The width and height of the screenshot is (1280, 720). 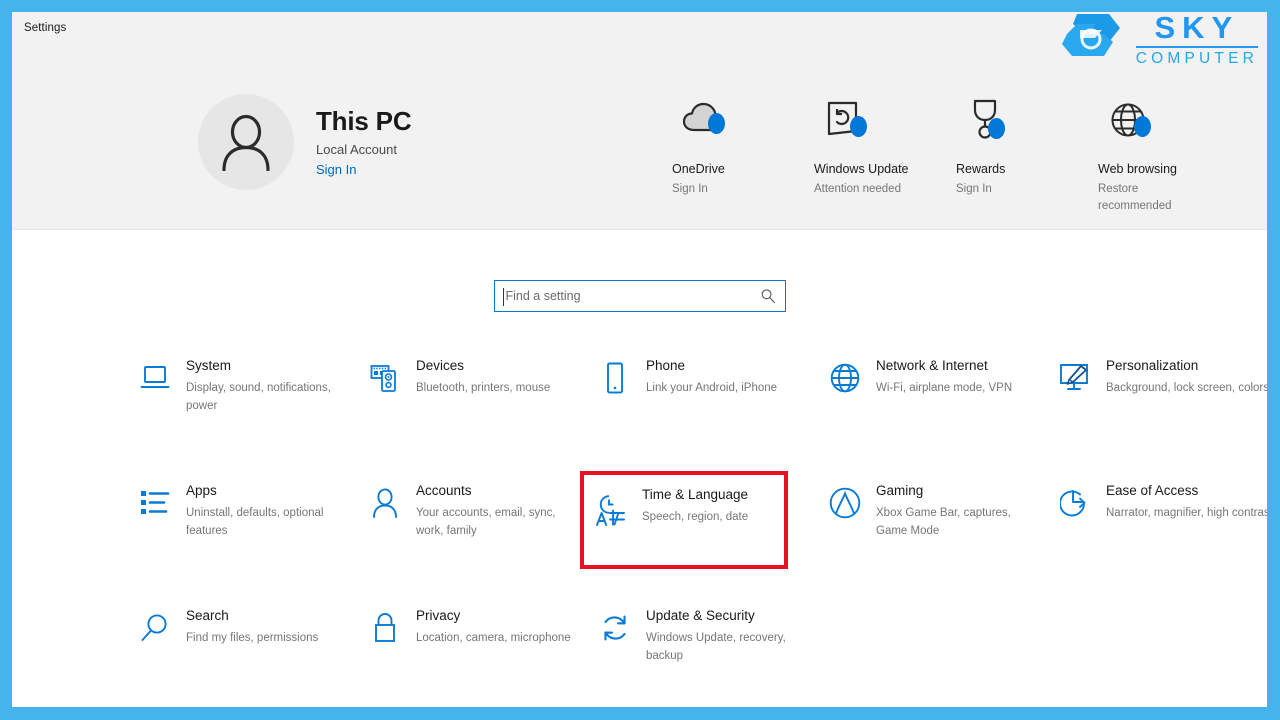 What do you see at coordinates (1135, 198) in the screenshot?
I see `header-tile-status: Restore recommended` at bounding box center [1135, 198].